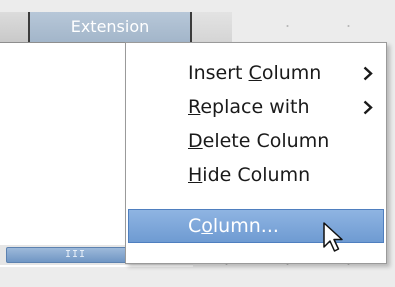 The width and height of the screenshot is (395, 287). I want to click on menu-item-replace-with: Replace with, so click(256, 107).